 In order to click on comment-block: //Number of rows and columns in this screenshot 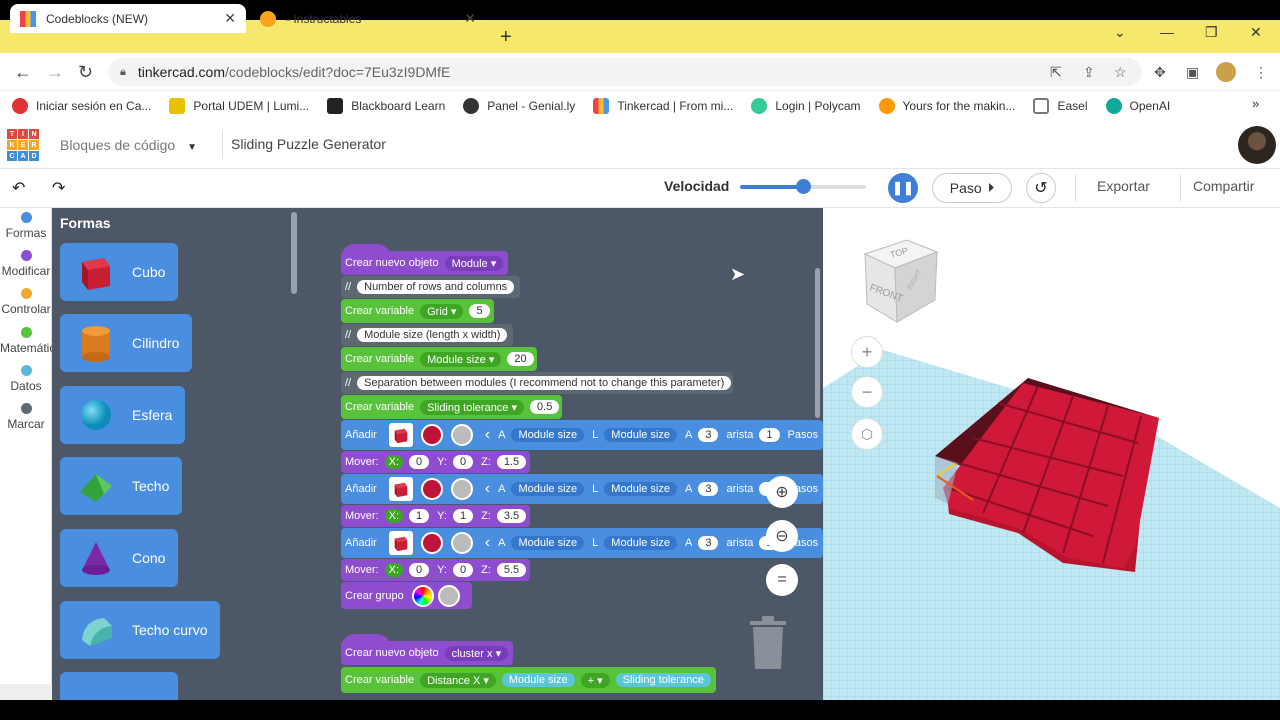, I will do `click(430, 287)`.